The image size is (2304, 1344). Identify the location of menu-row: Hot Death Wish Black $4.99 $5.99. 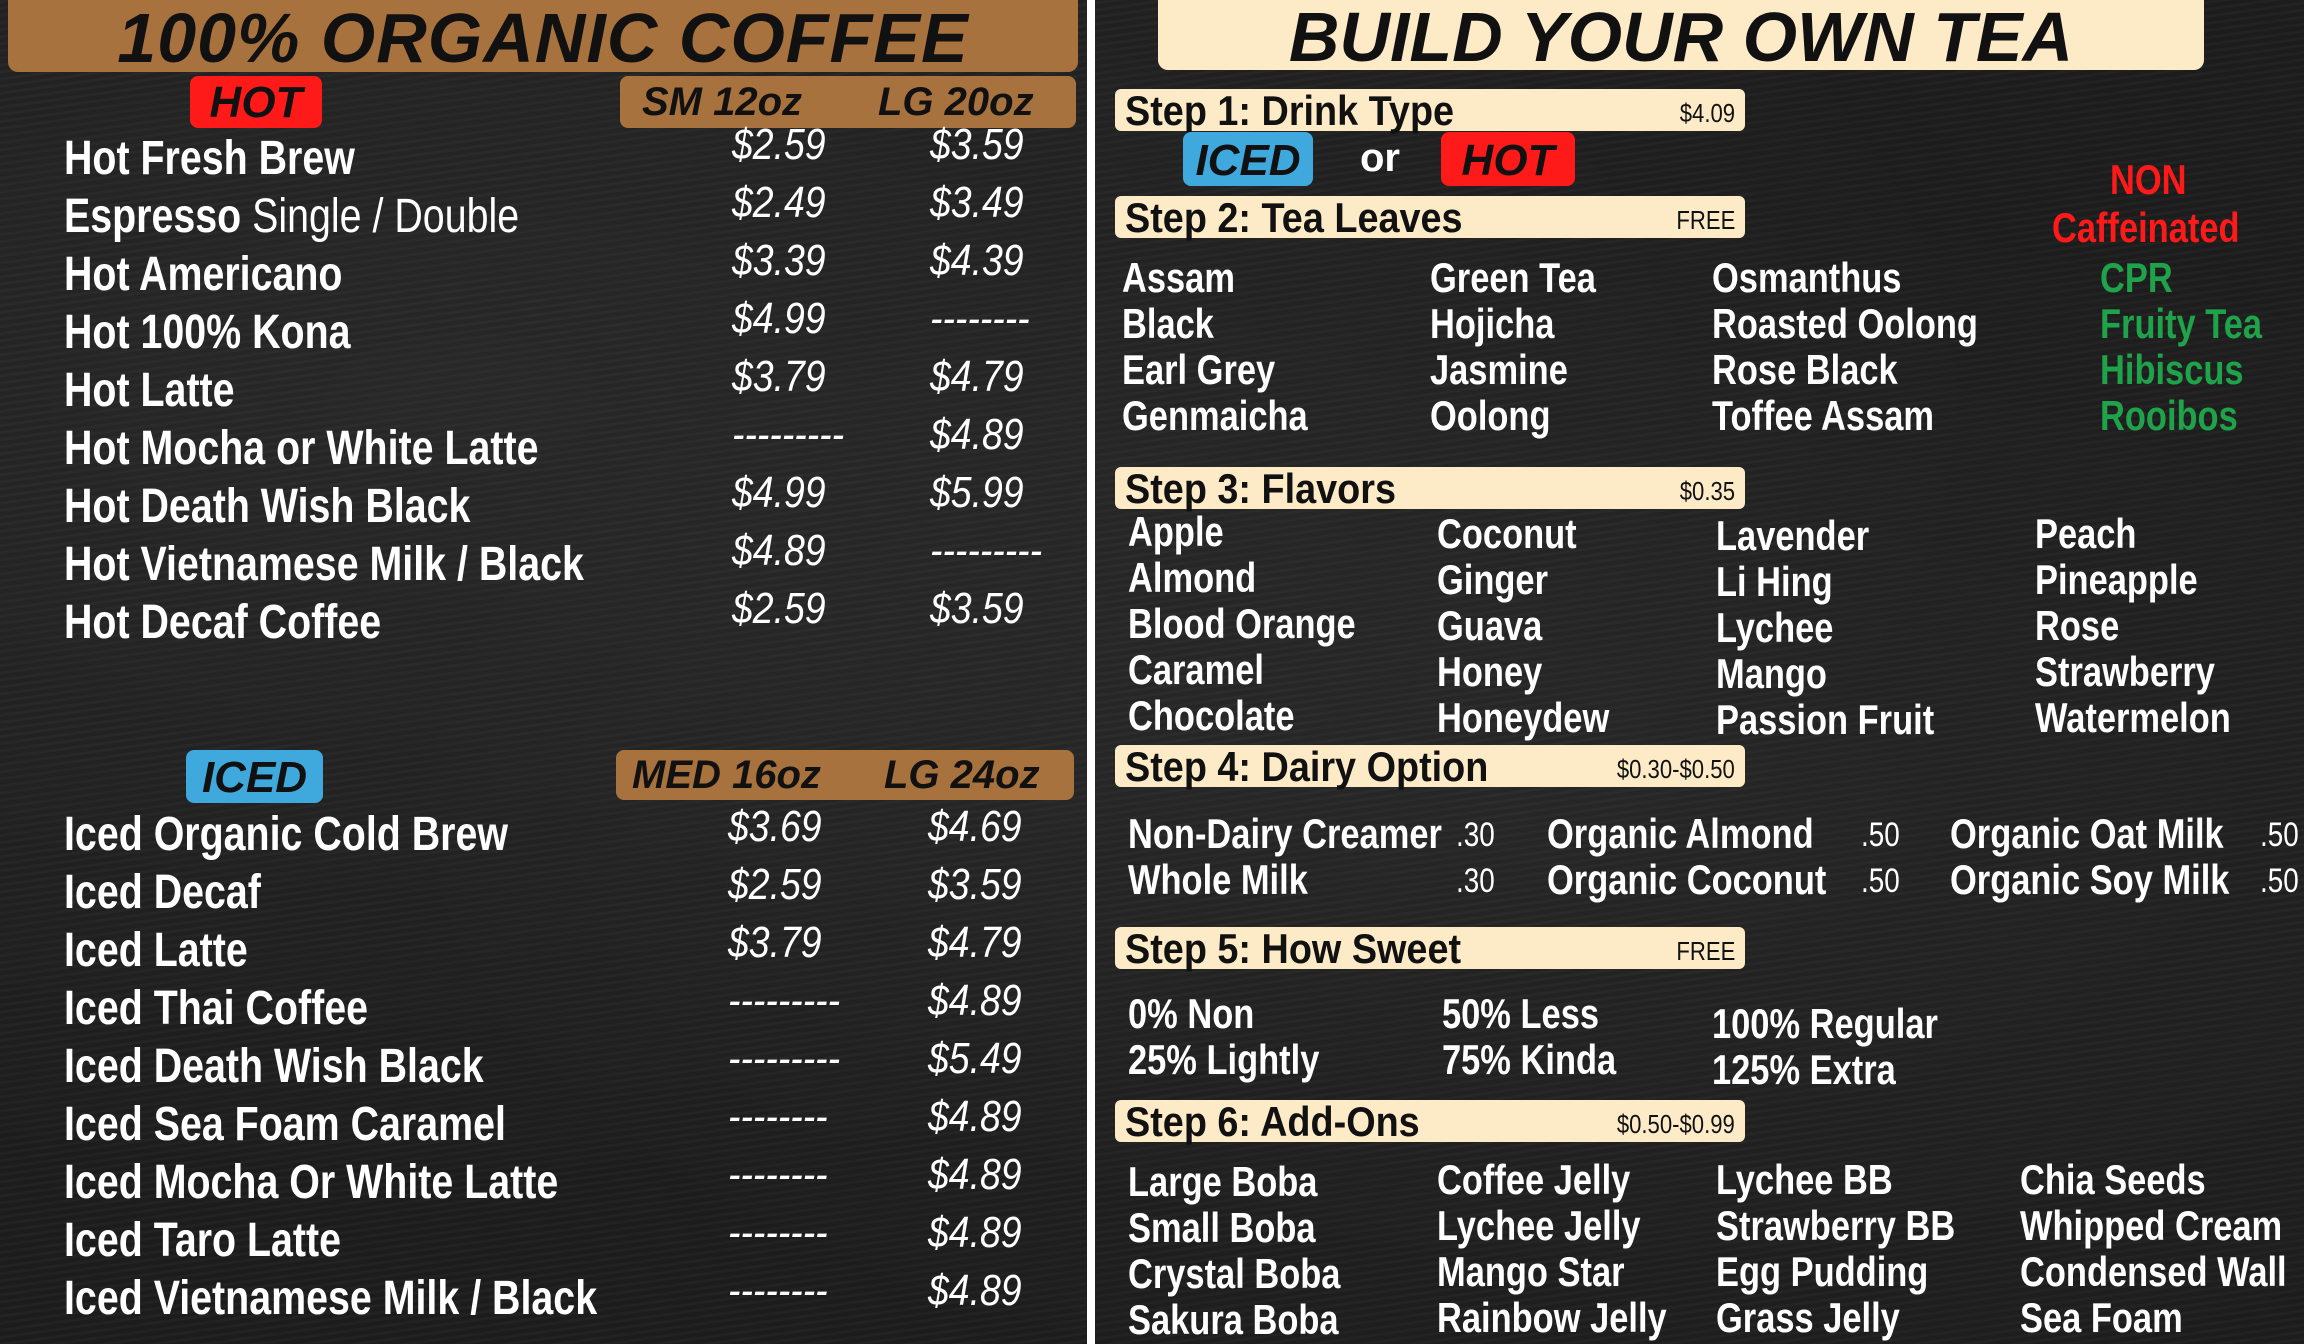
(540, 502).